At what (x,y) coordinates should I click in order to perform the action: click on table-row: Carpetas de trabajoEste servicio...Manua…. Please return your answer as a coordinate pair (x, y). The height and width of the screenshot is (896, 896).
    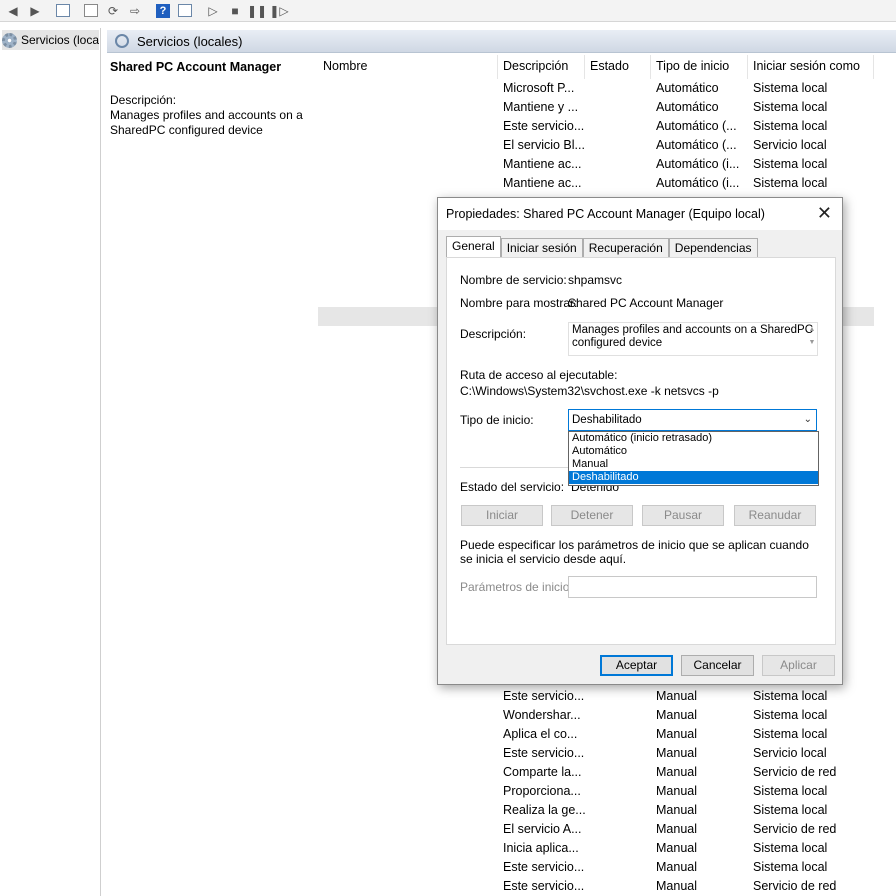
    Looking at the image, I should click on (607, 753).